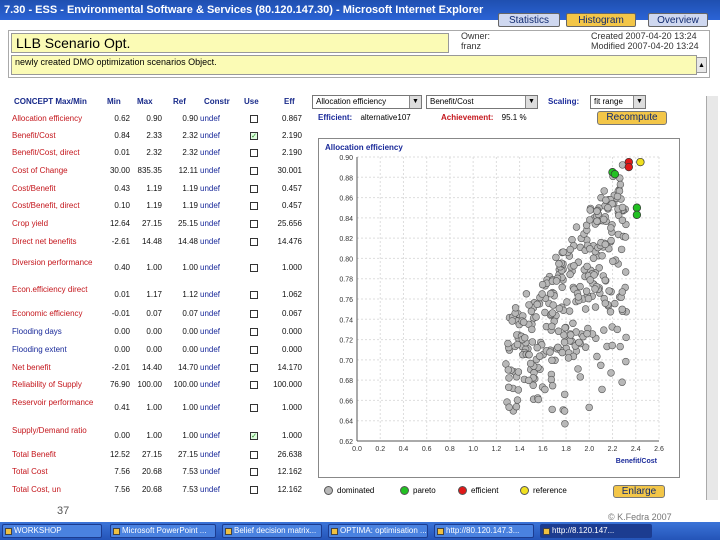 The image size is (720, 540). Describe the element at coordinates (34, 454) in the screenshot. I see `criterion-name: Total Benefit` at that location.